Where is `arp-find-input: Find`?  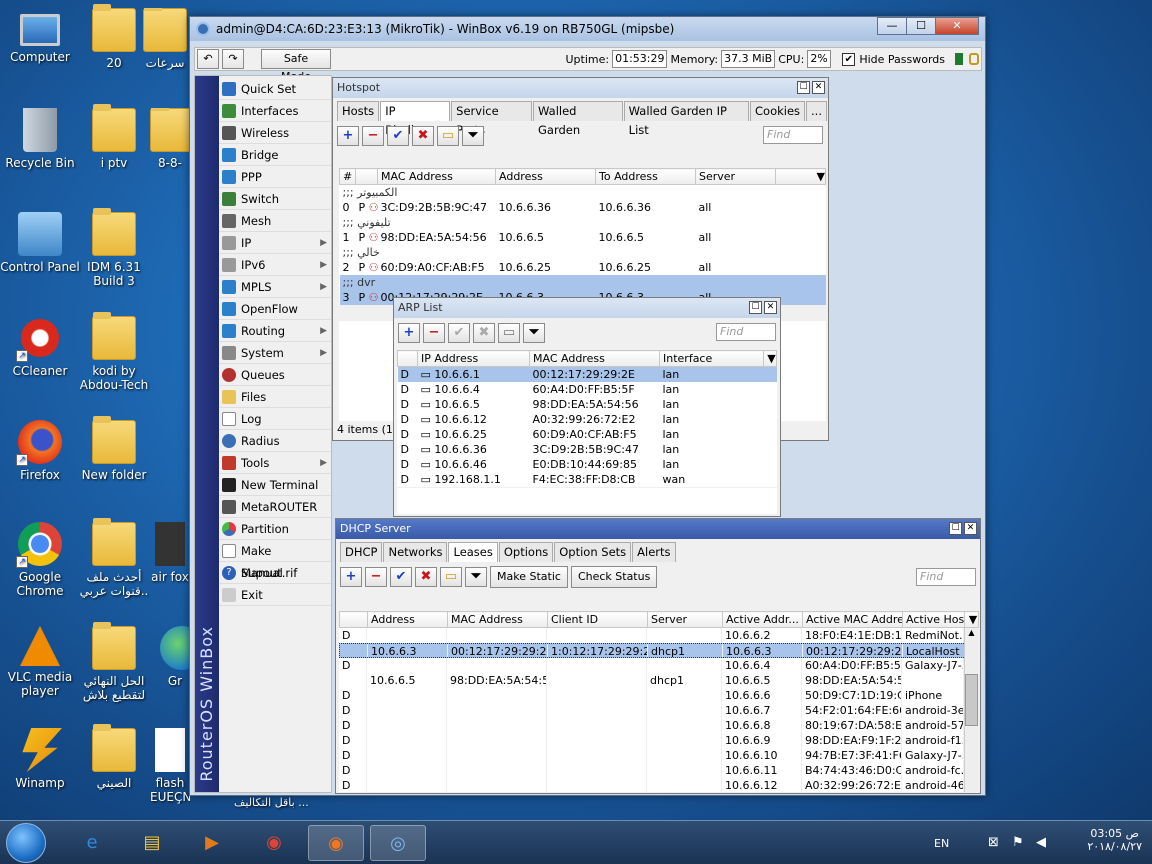 arp-find-input: Find is located at coordinates (746, 332).